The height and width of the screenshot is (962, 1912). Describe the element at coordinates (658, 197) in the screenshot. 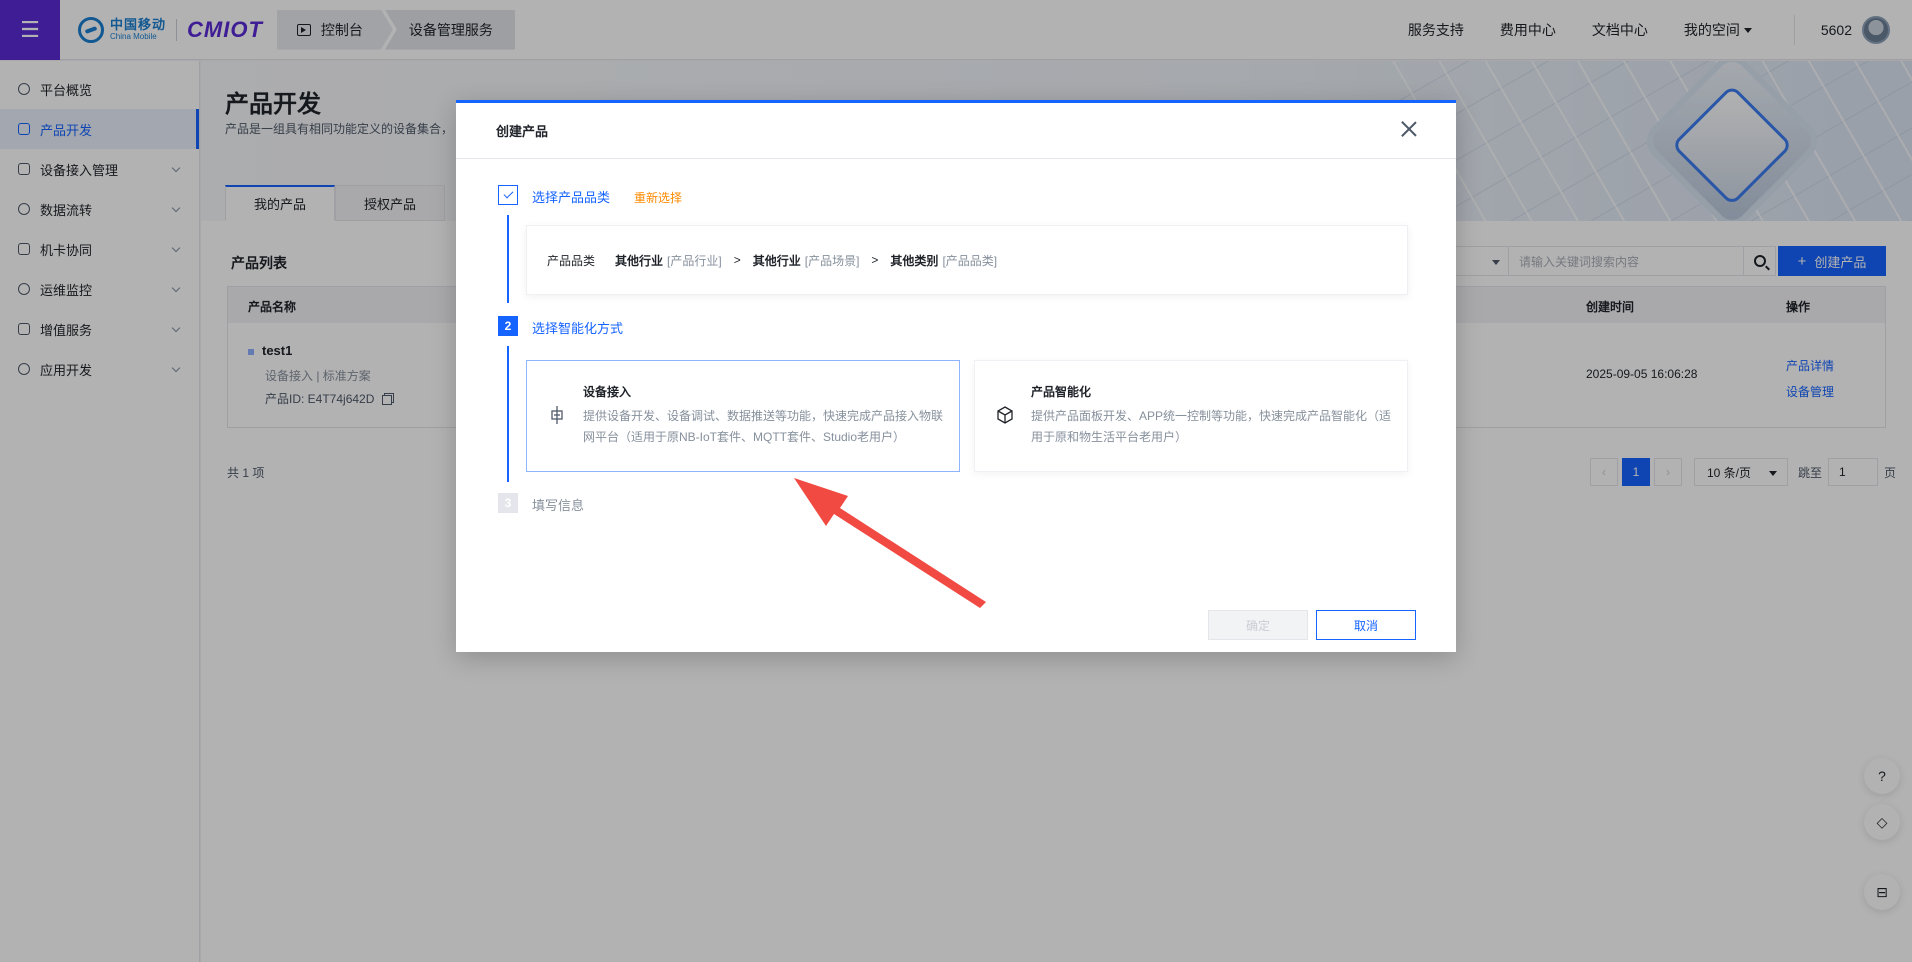

I see `reselect-link: 重新选择` at that location.